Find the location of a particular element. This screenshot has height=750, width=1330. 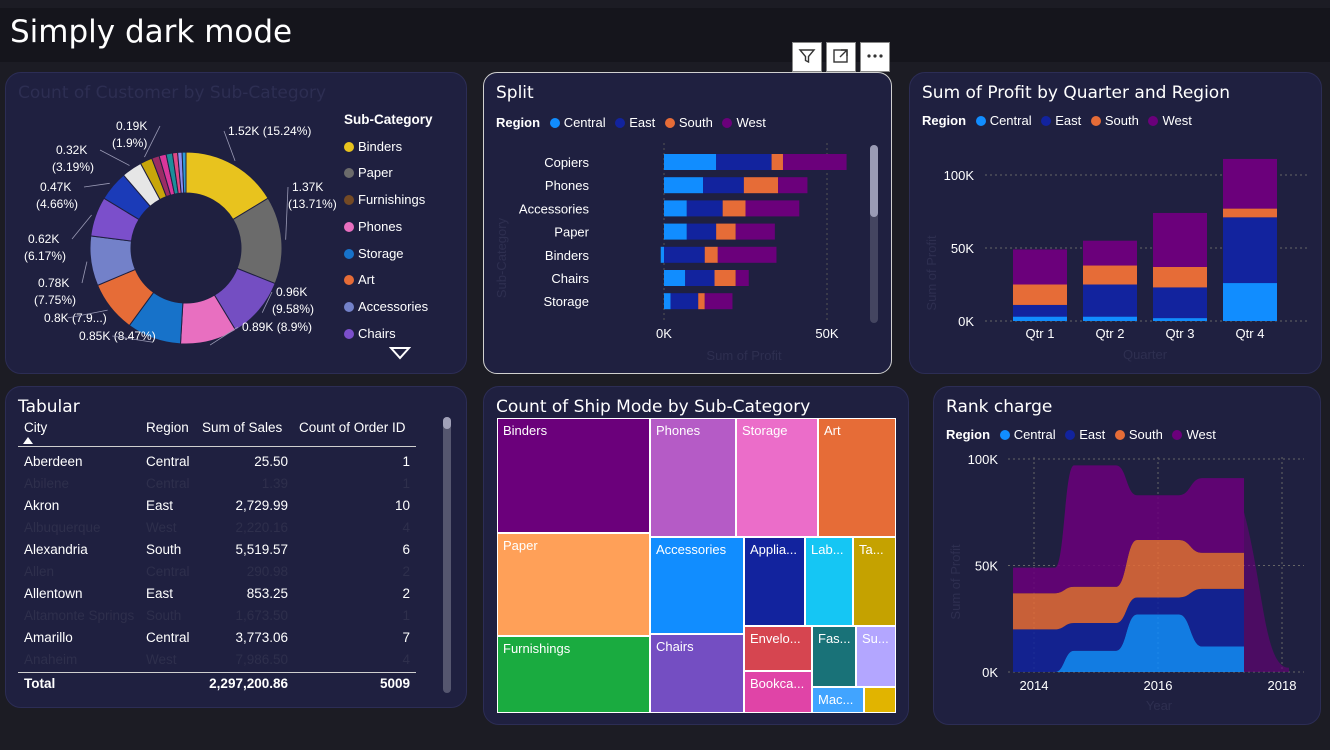

treemap-title: Count of Ship Mode by Sub-Category is located at coordinates (653, 407).